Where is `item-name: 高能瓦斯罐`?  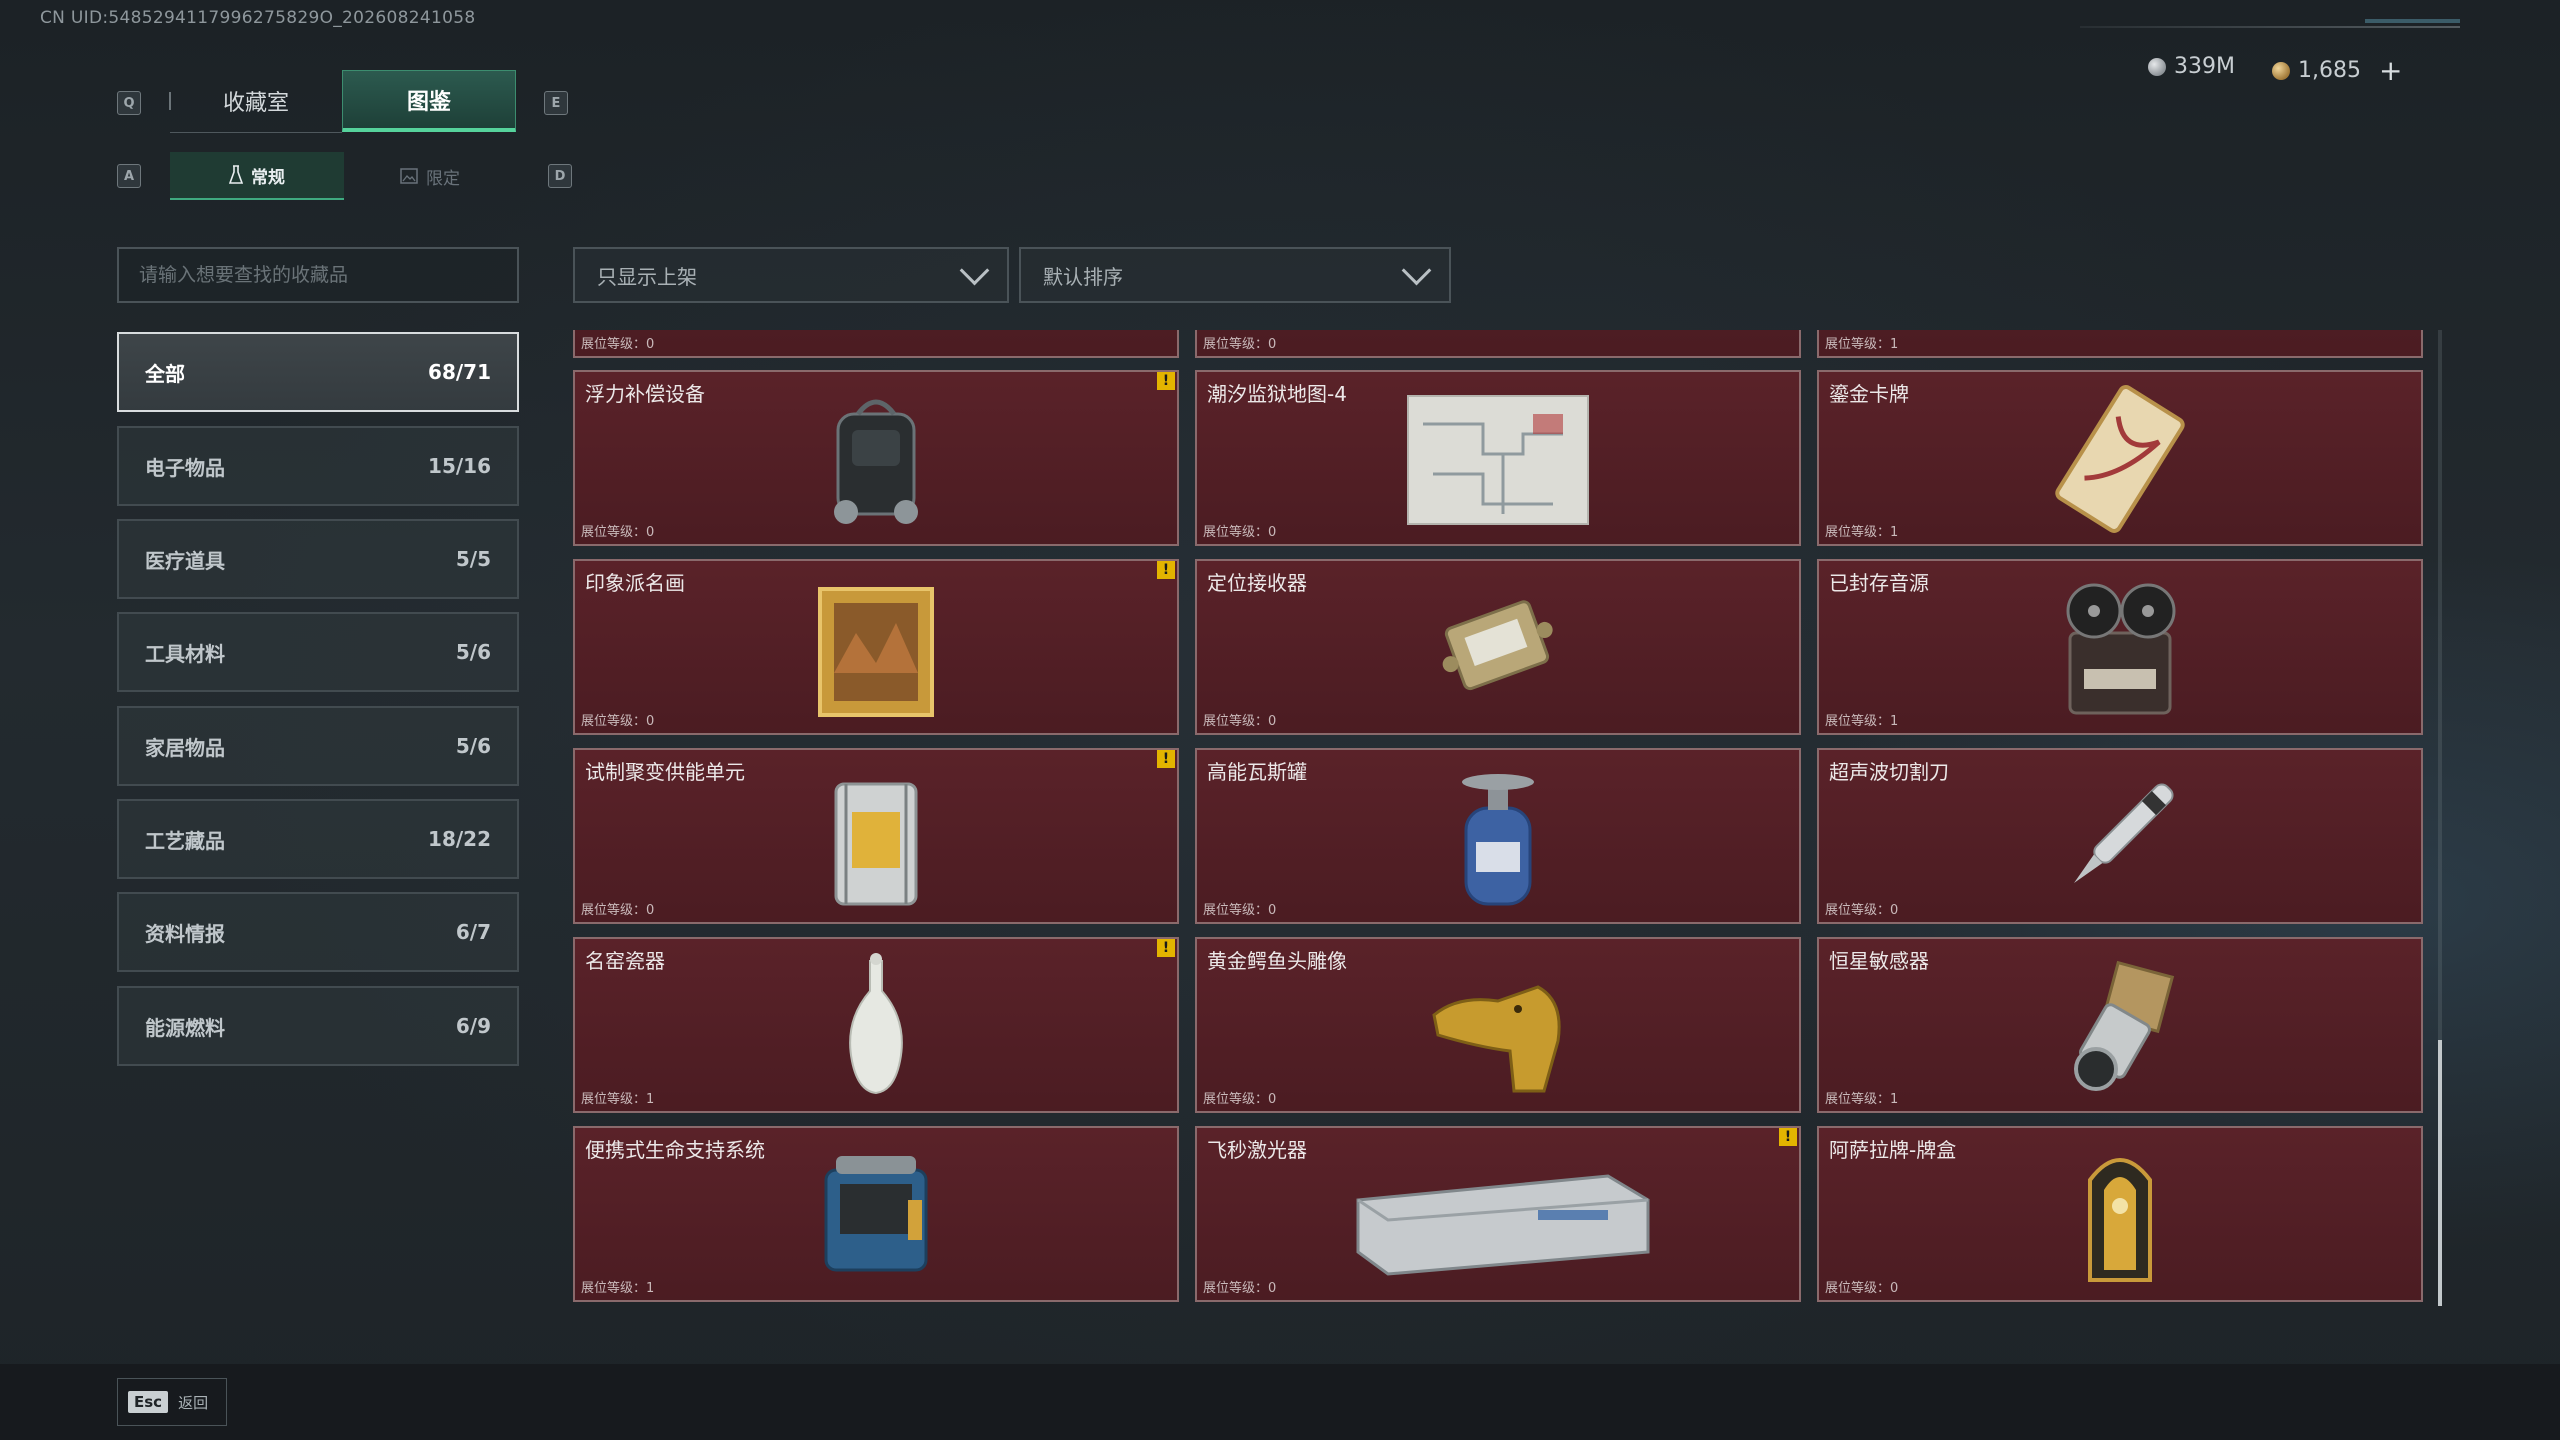 item-name: 高能瓦斯罐 is located at coordinates (1257, 772).